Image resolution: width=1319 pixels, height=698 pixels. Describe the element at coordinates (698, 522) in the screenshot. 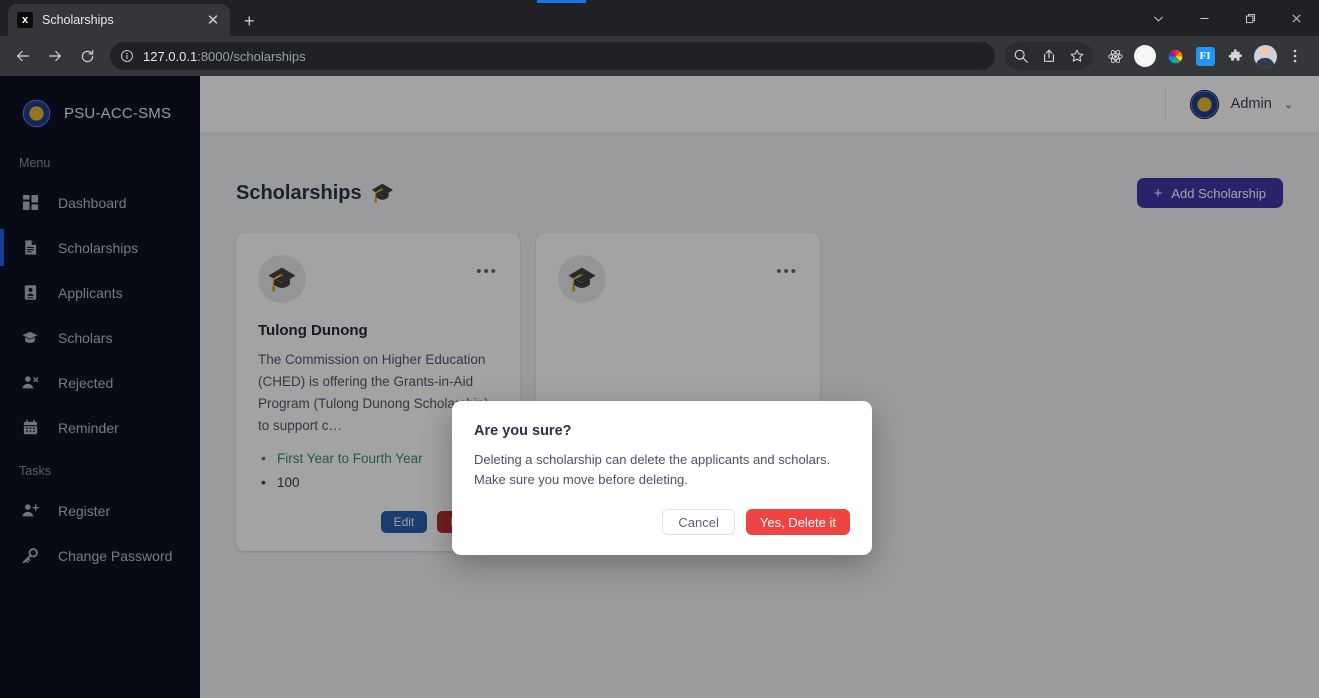

I see `cancel-button: Cancel` at that location.